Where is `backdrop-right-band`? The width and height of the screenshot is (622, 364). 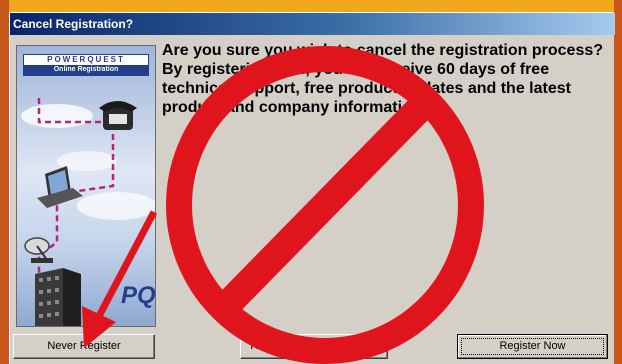
backdrop-right-band is located at coordinates (618, 182).